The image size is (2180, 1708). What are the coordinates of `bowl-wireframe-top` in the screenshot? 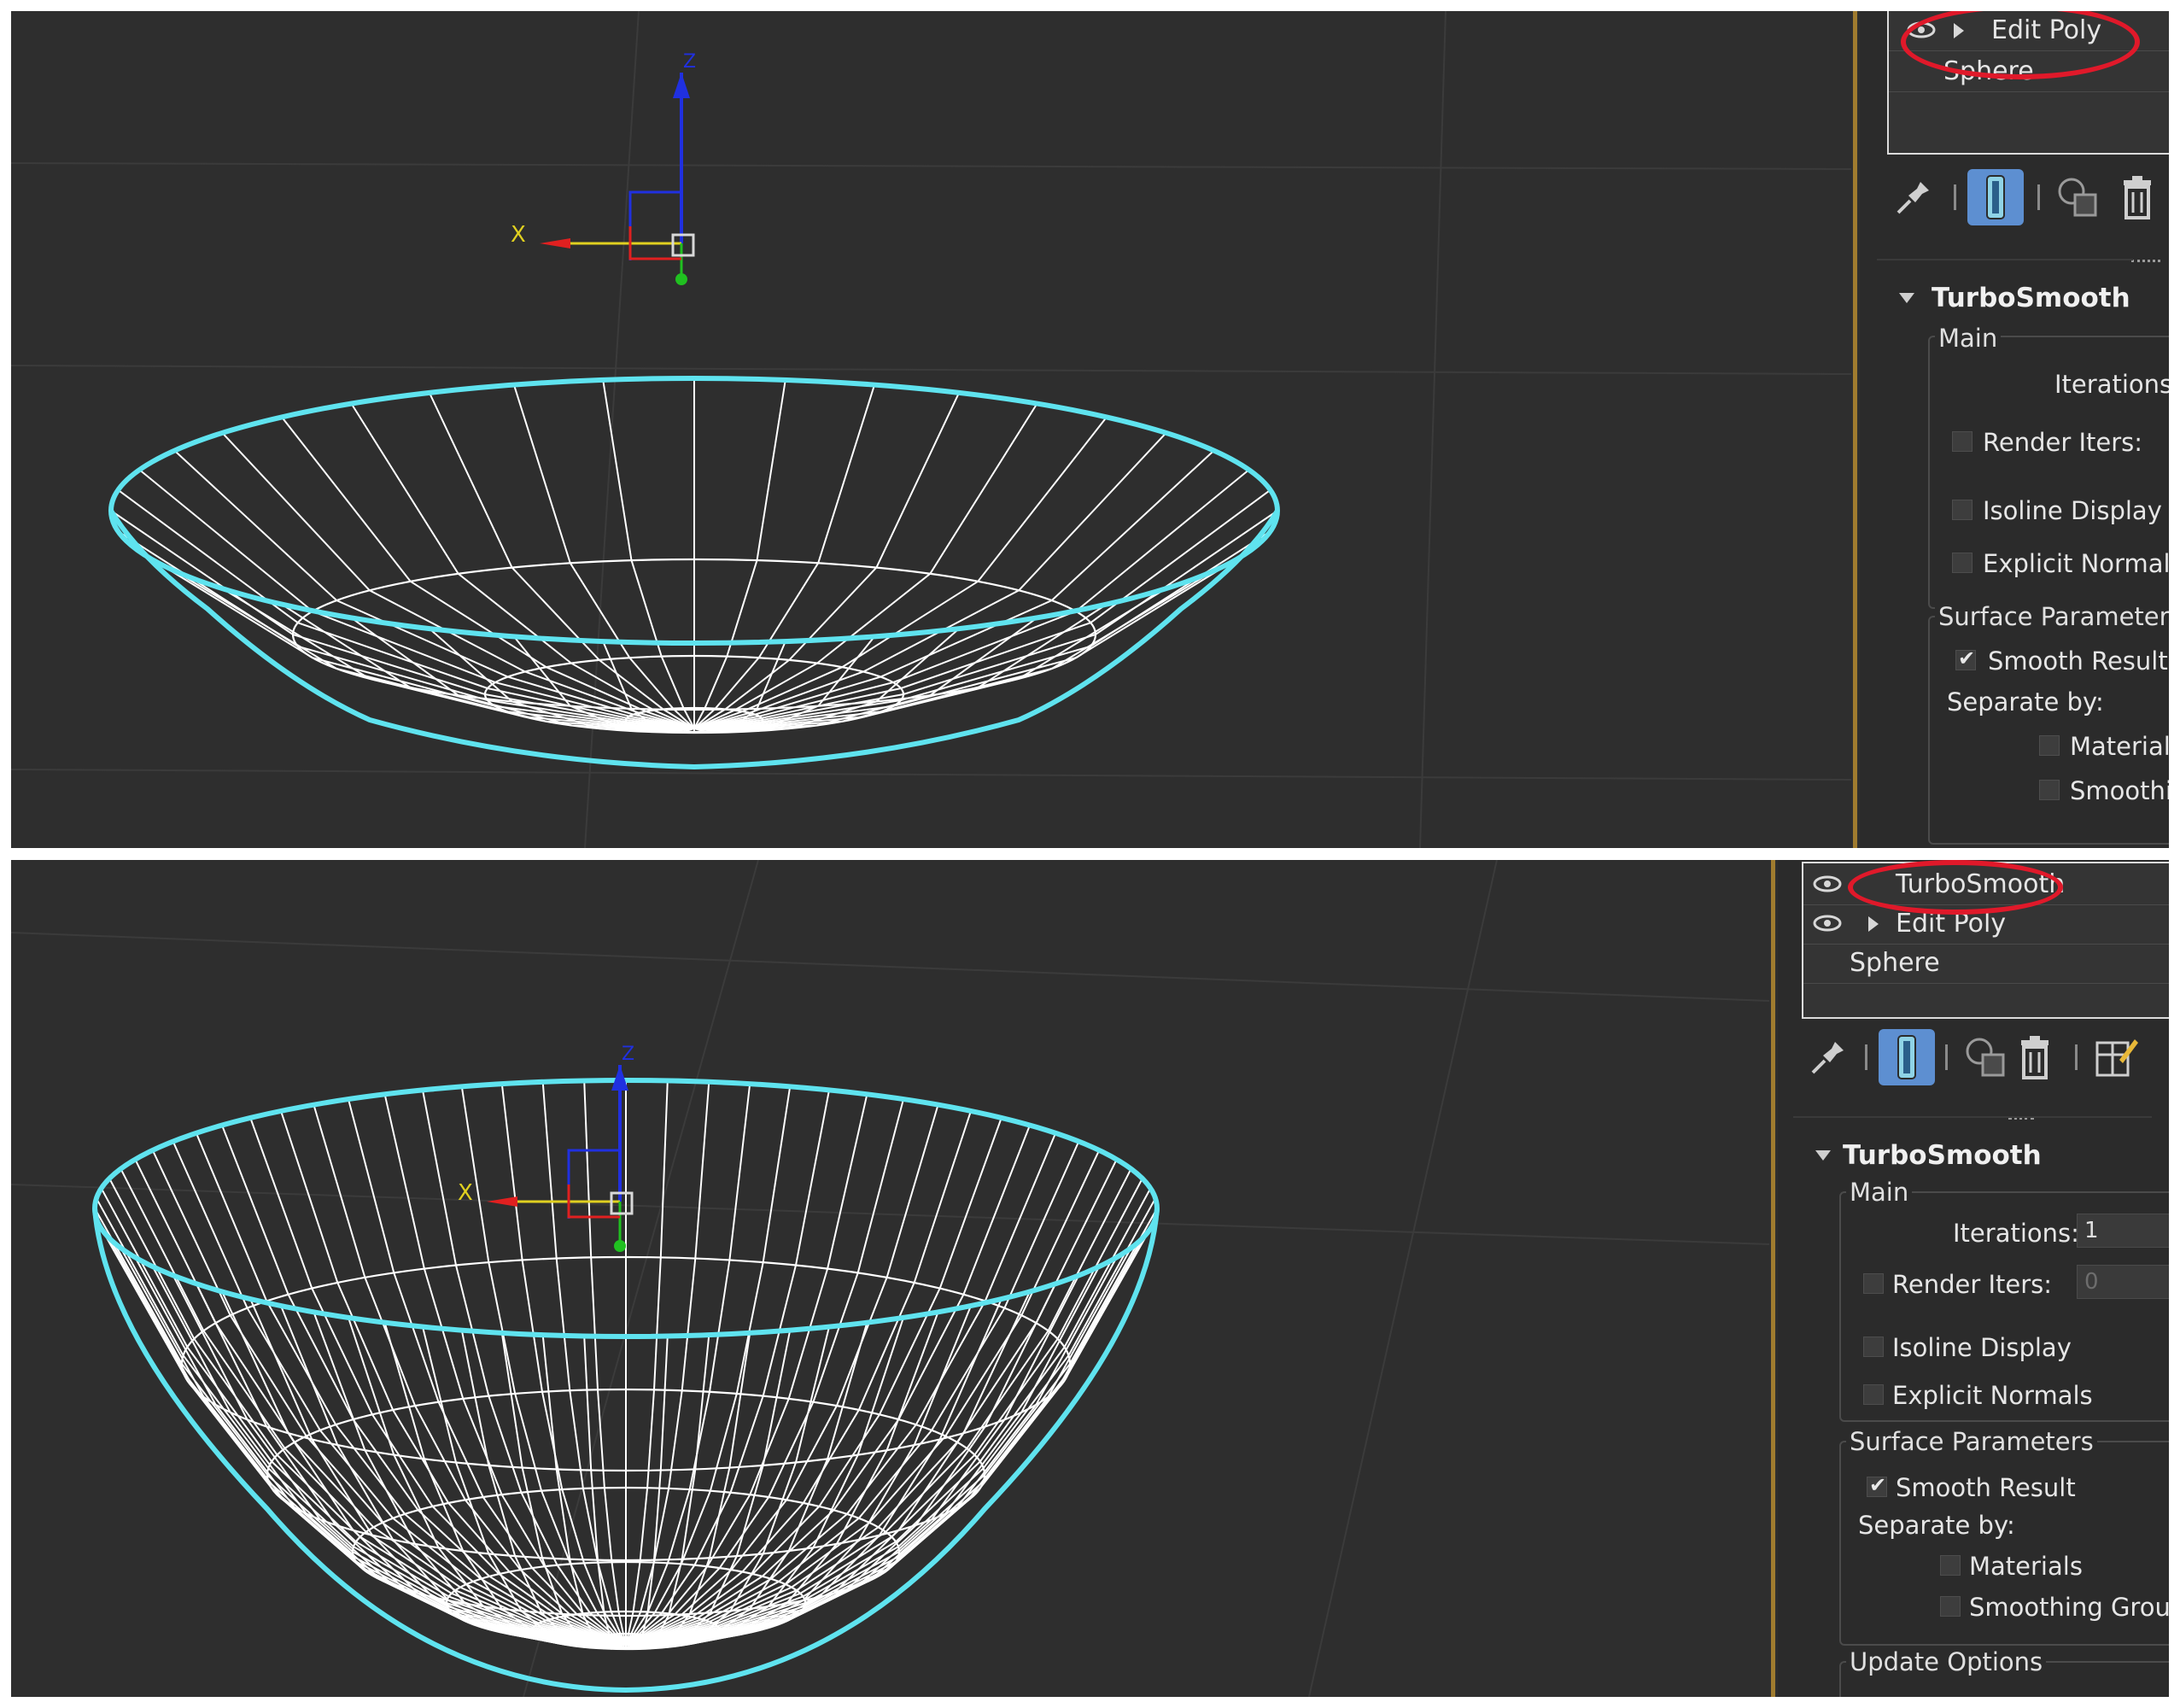 It's located at (694, 573).